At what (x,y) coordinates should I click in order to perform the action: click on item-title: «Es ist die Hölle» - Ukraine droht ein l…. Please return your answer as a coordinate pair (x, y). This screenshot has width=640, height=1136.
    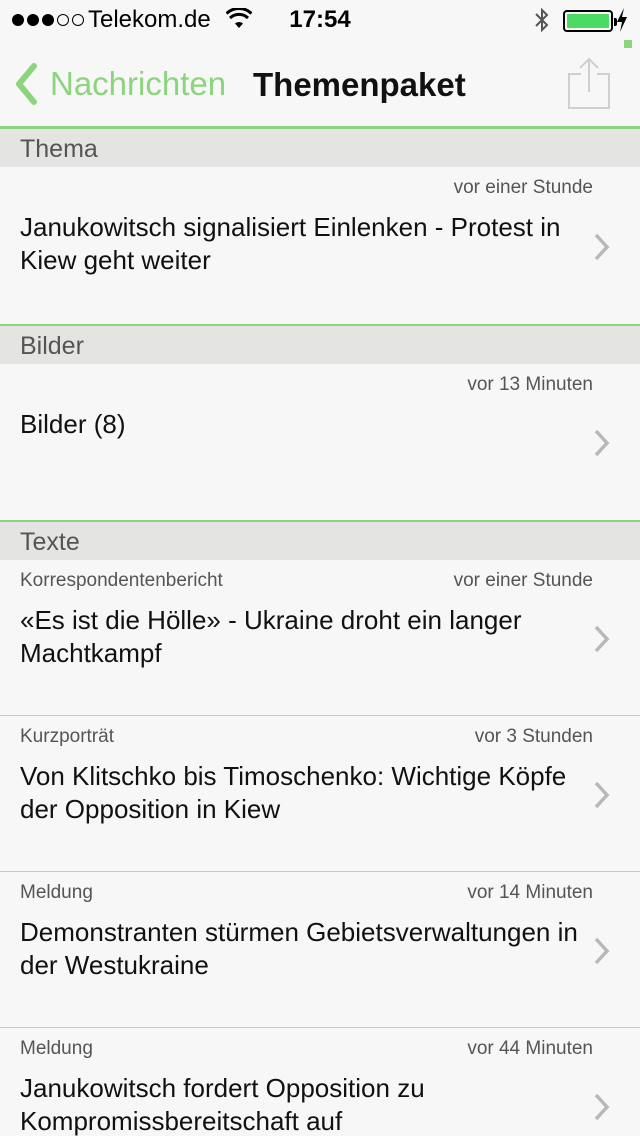
    Looking at the image, I should click on (271, 636).